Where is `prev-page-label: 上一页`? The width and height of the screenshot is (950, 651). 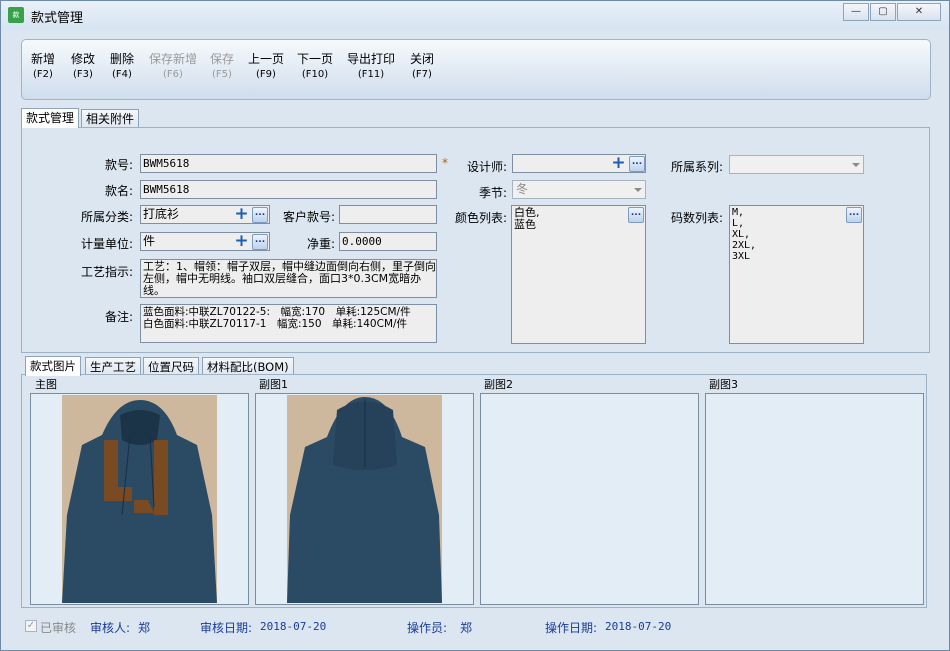
prev-page-label: 上一页 is located at coordinates (265, 59).